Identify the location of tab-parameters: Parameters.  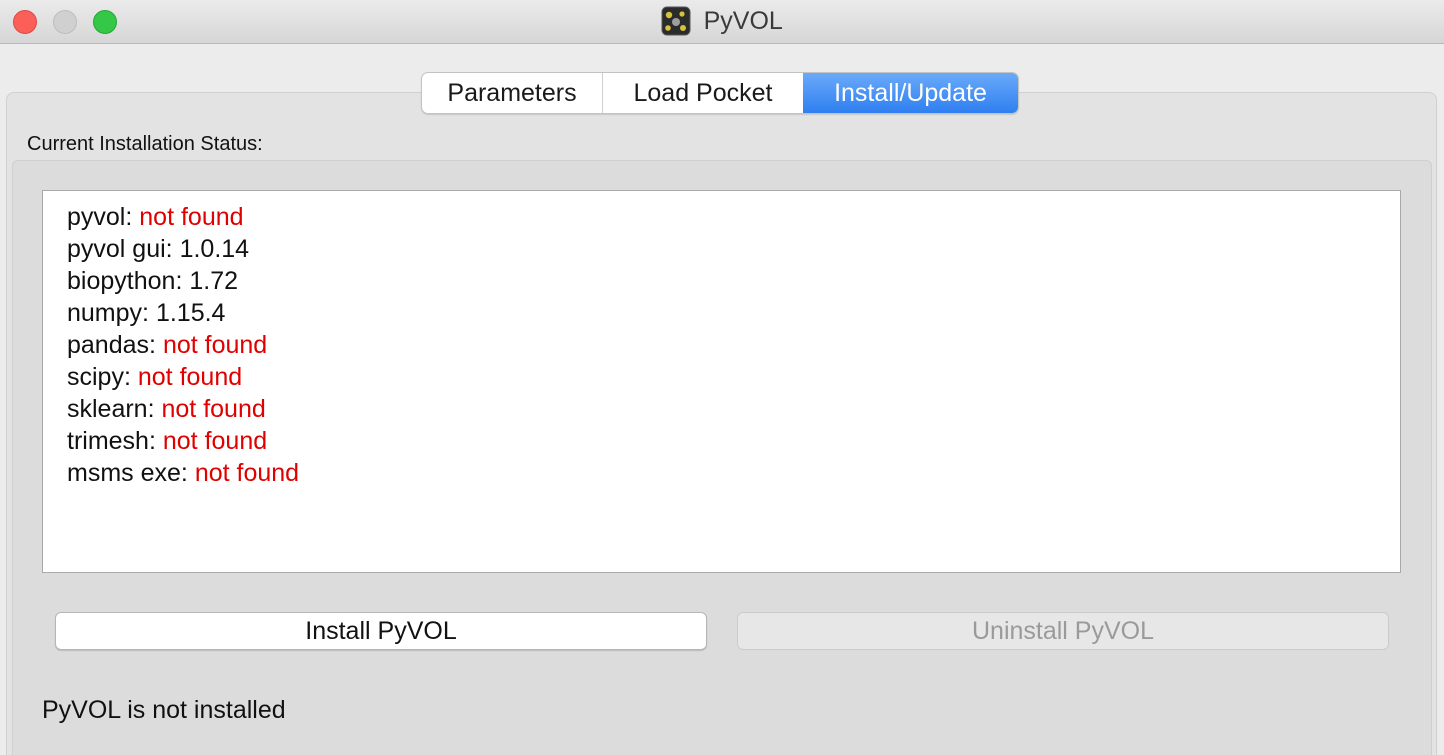
(512, 93).